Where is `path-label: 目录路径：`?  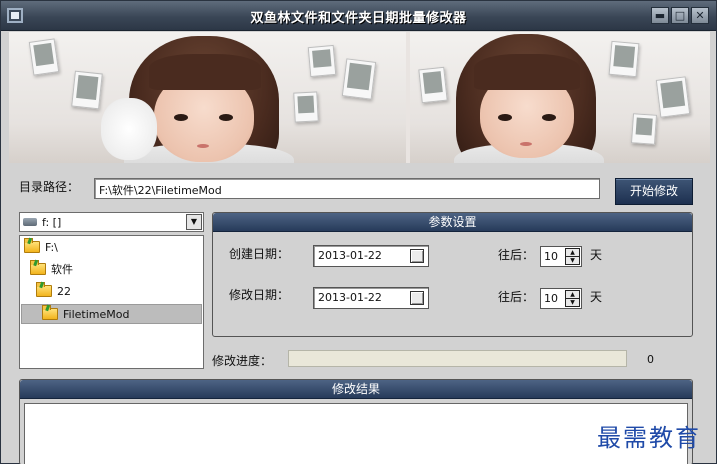 path-label: 目录路径： is located at coordinates (49, 187).